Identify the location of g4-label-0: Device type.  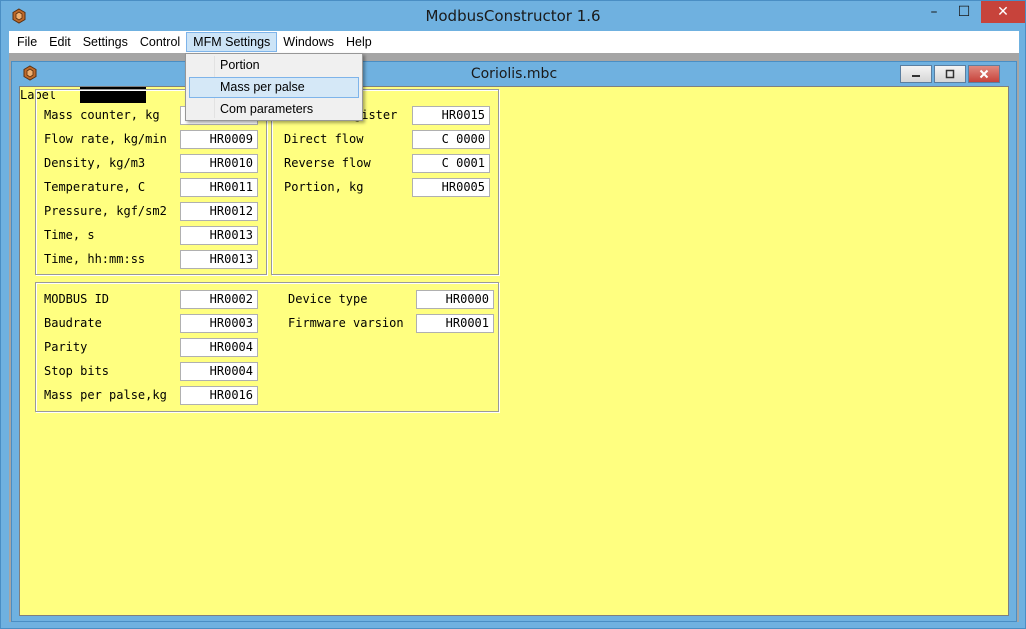
(328, 299).